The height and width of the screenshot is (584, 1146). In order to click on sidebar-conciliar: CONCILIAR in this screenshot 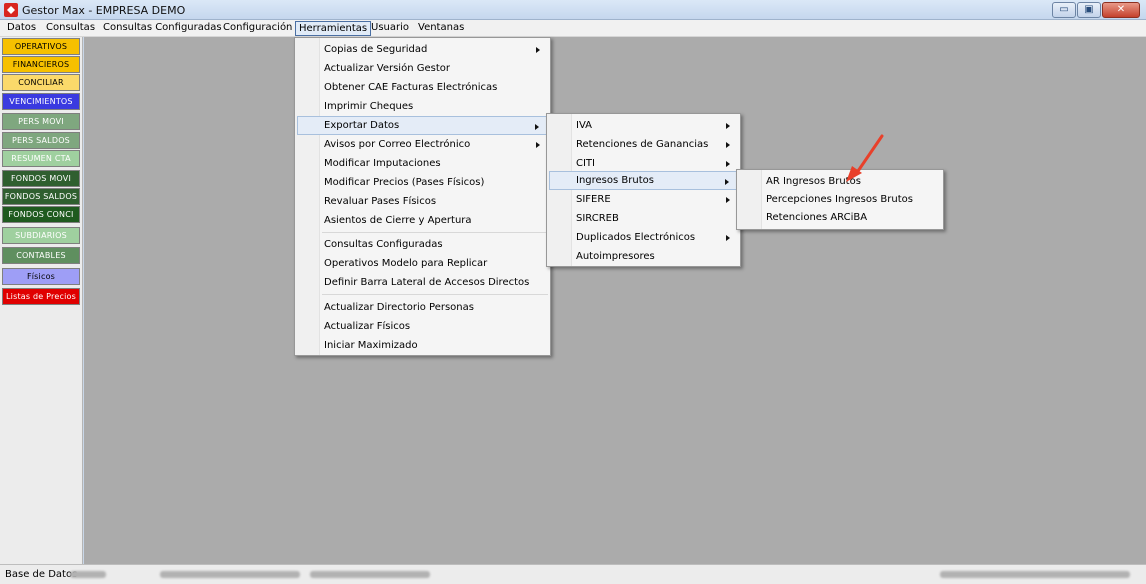, I will do `click(41, 82)`.